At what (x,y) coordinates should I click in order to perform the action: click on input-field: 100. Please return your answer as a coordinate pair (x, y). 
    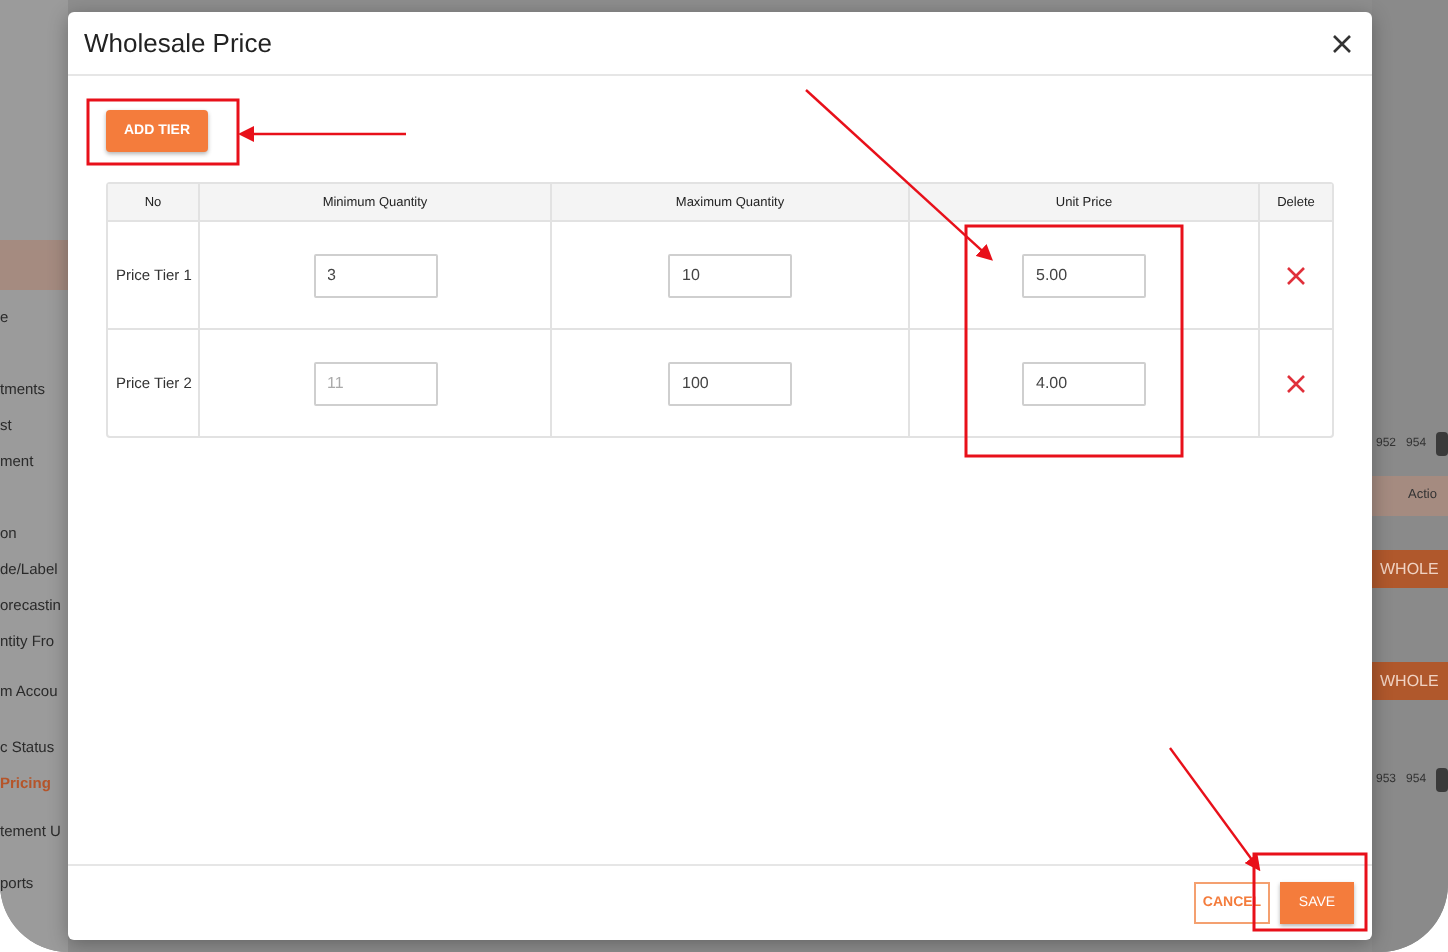
    Looking at the image, I should click on (730, 383).